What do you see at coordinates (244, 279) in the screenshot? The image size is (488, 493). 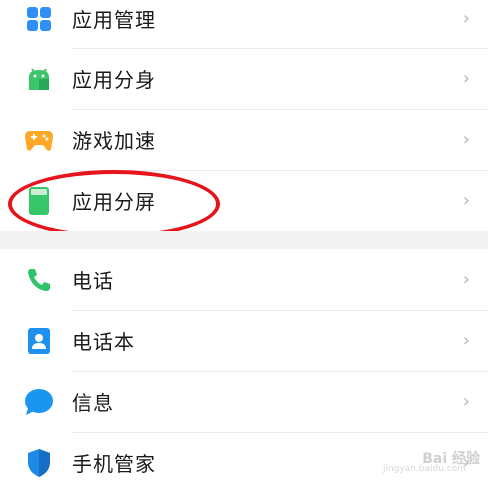 I see `settings-item-phone: 电话 ›` at bounding box center [244, 279].